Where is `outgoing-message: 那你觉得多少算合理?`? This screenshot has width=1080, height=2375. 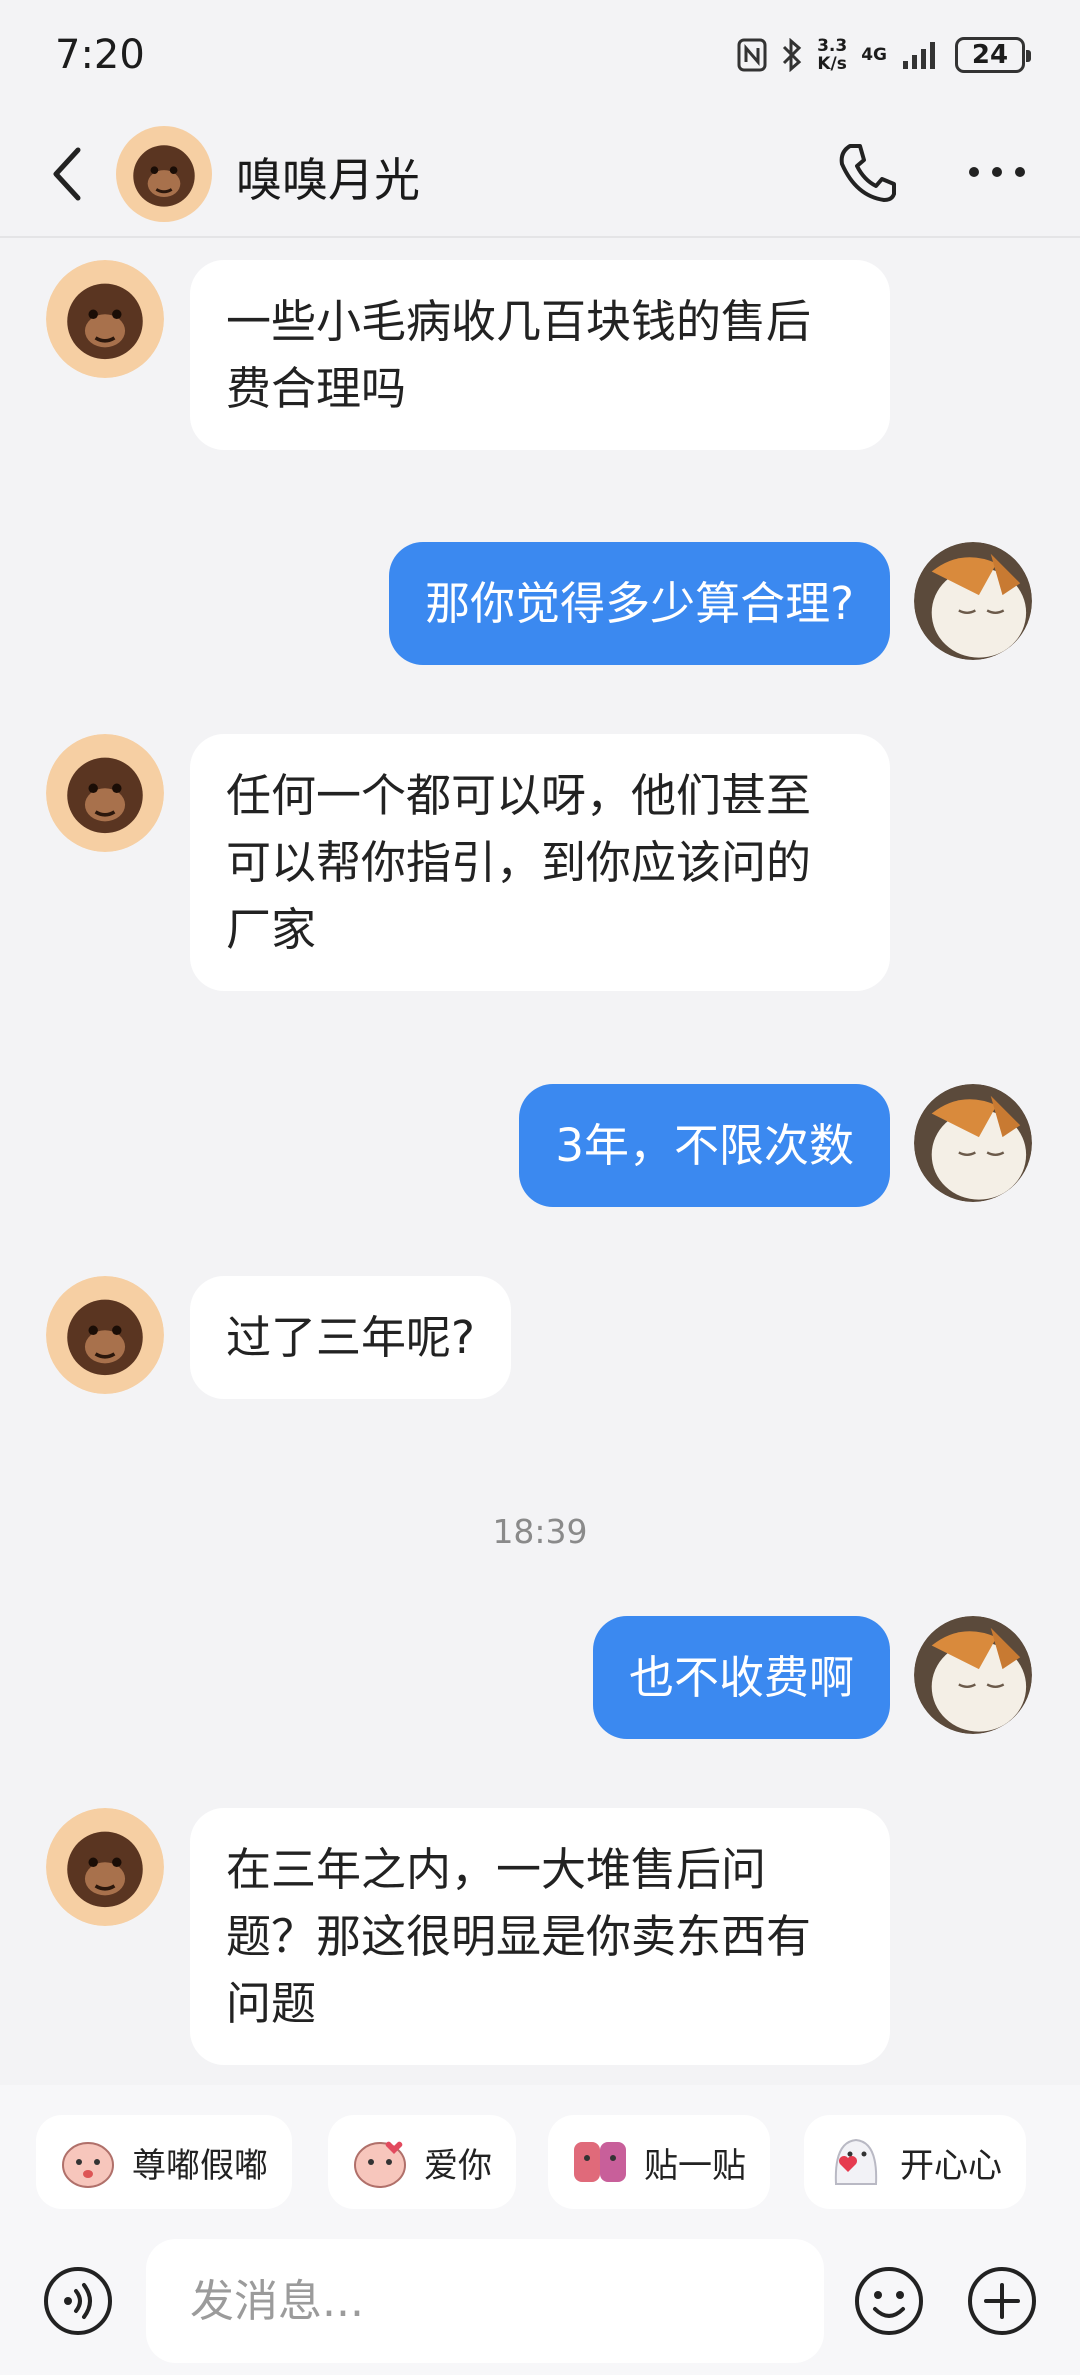 outgoing-message: 那你觉得多少算合理? is located at coordinates (639, 603).